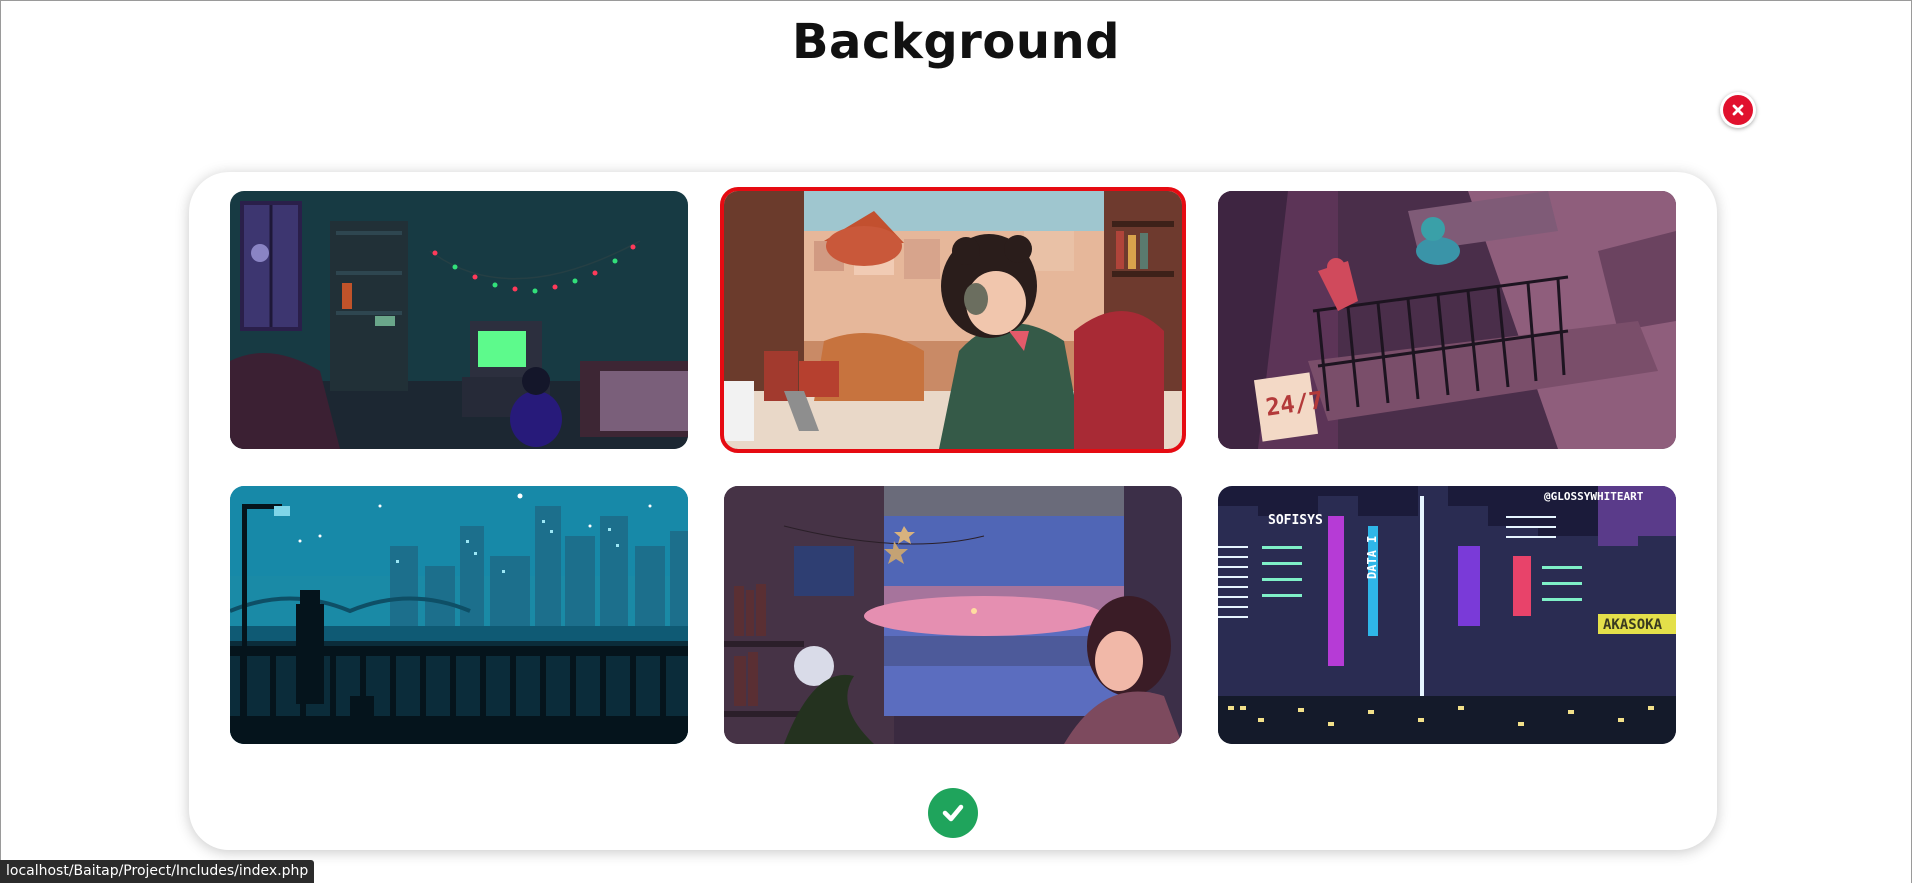 This screenshot has width=1912, height=883. I want to click on background-thumbnail-window-sunset, so click(953, 615).